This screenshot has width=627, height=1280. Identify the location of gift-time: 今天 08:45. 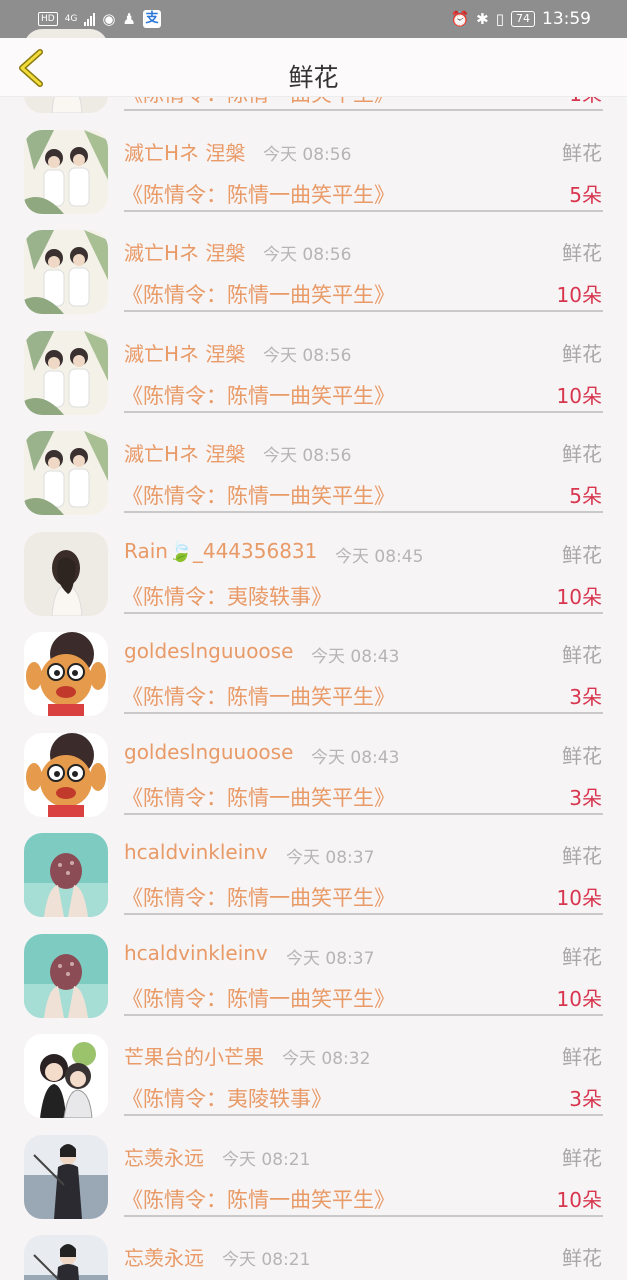
(379, 556).